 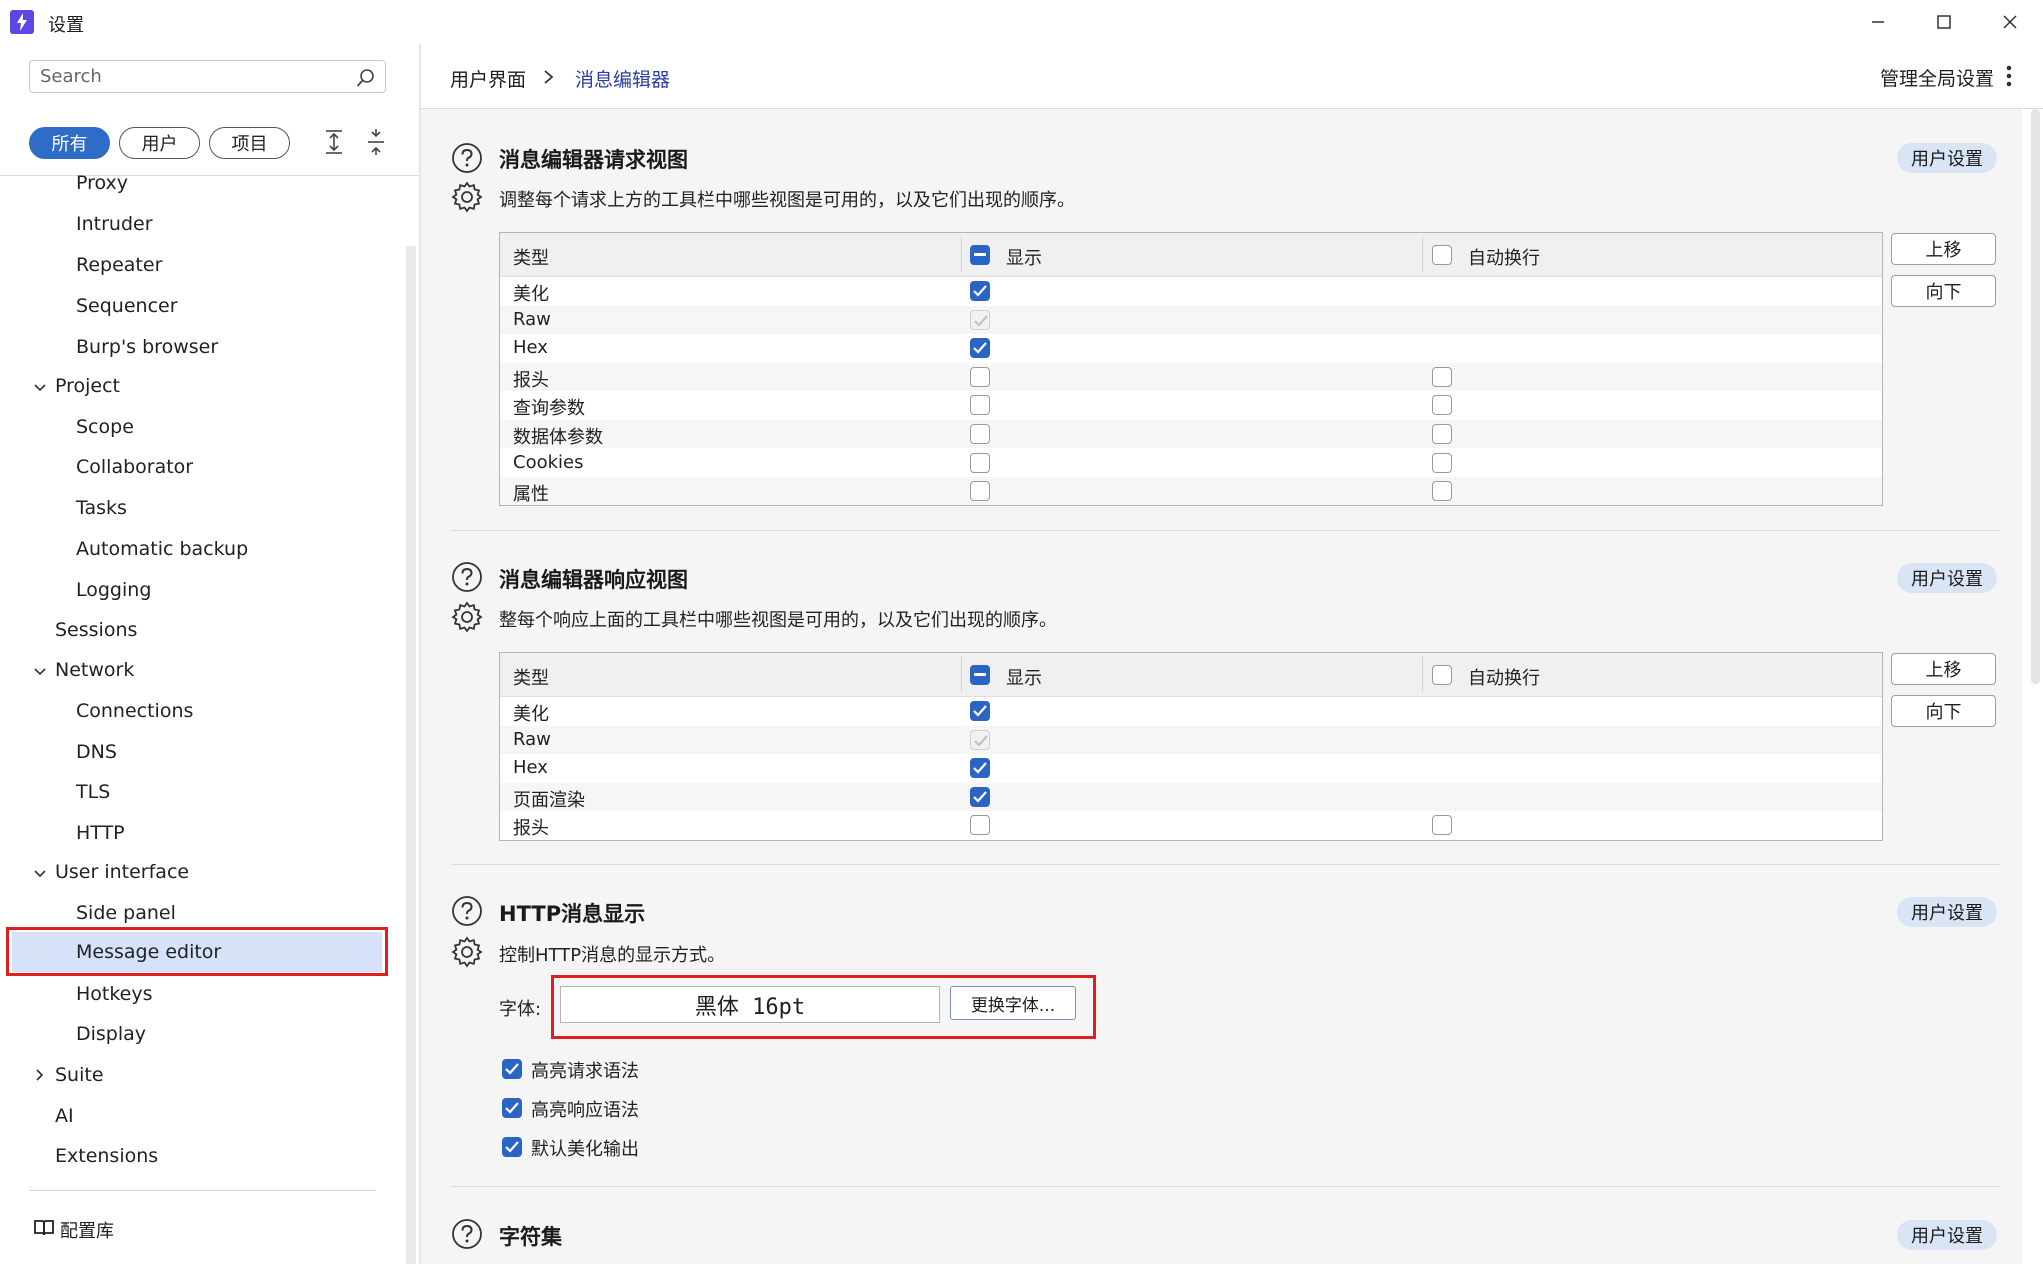 What do you see at coordinates (2035, 396) in the screenshot?
I see `main-scrollbar-thumb` at bounding box center [2035, 396].